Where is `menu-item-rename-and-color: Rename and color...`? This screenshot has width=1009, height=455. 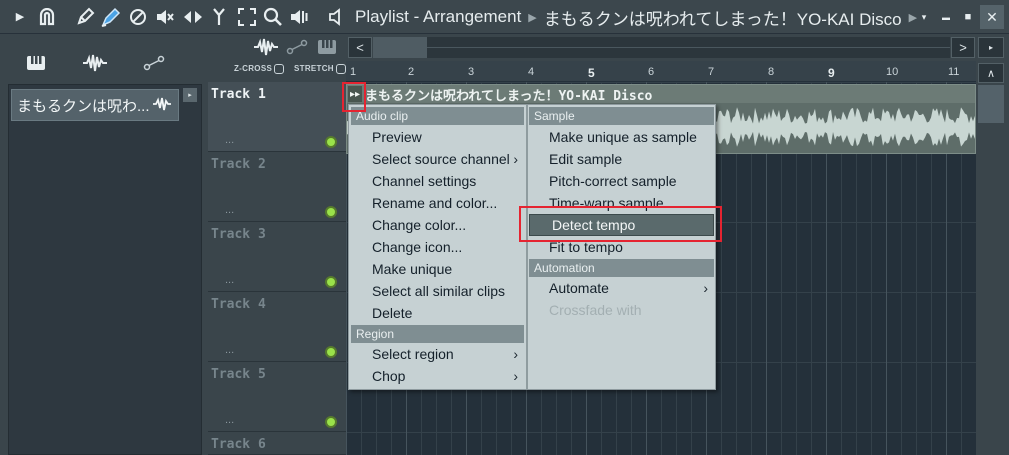 menu-item-rename-and-color: Rename and color... is located at coordinates (437, 203).